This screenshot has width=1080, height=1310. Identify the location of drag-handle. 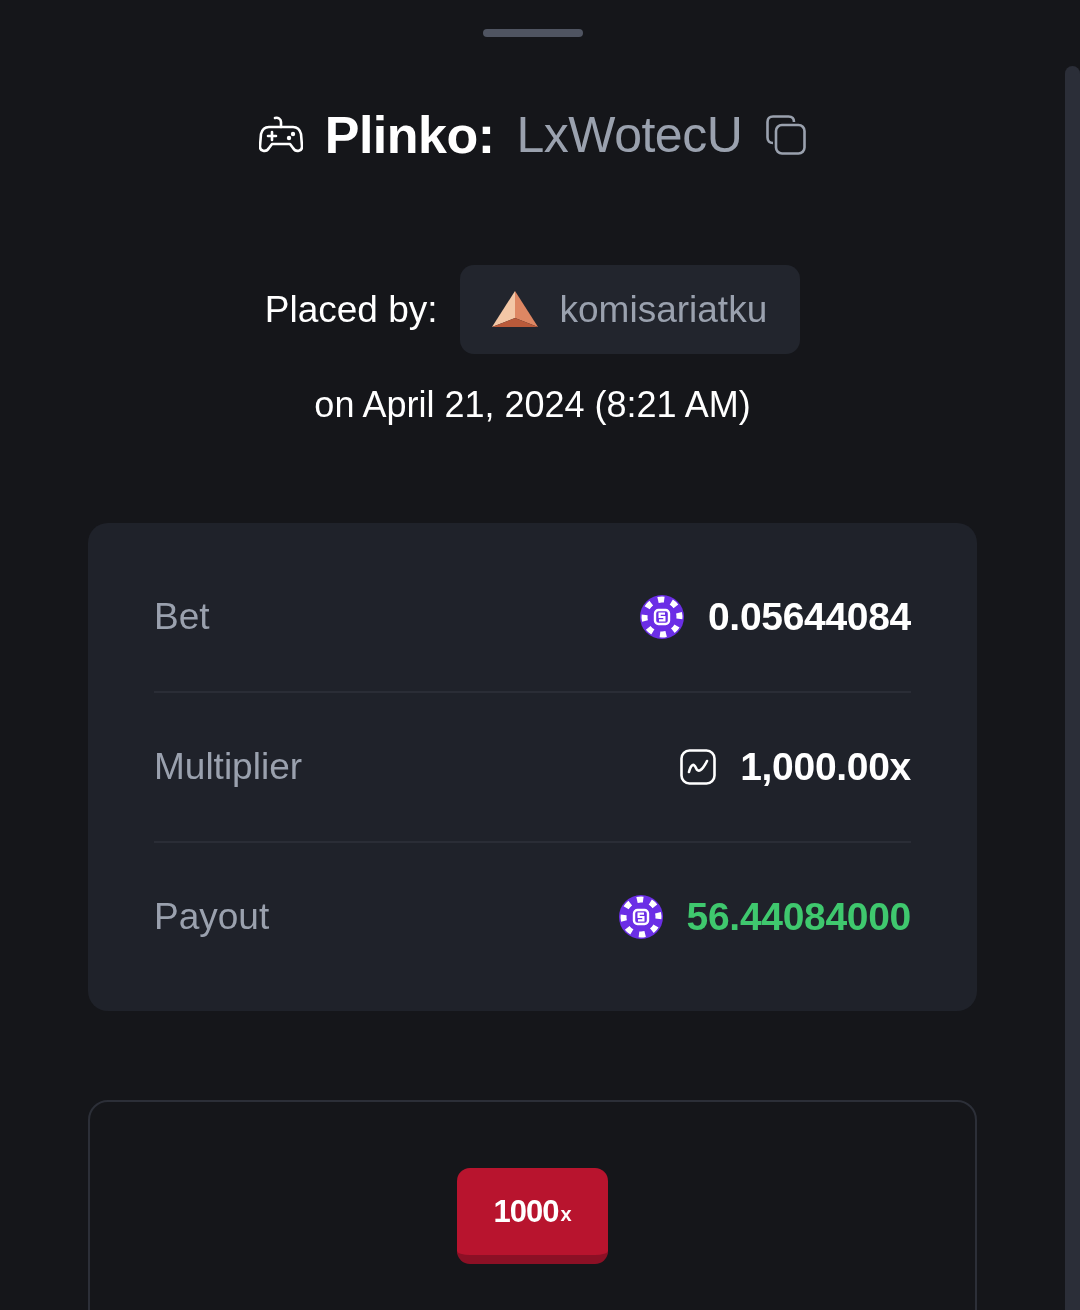
(532, 33).